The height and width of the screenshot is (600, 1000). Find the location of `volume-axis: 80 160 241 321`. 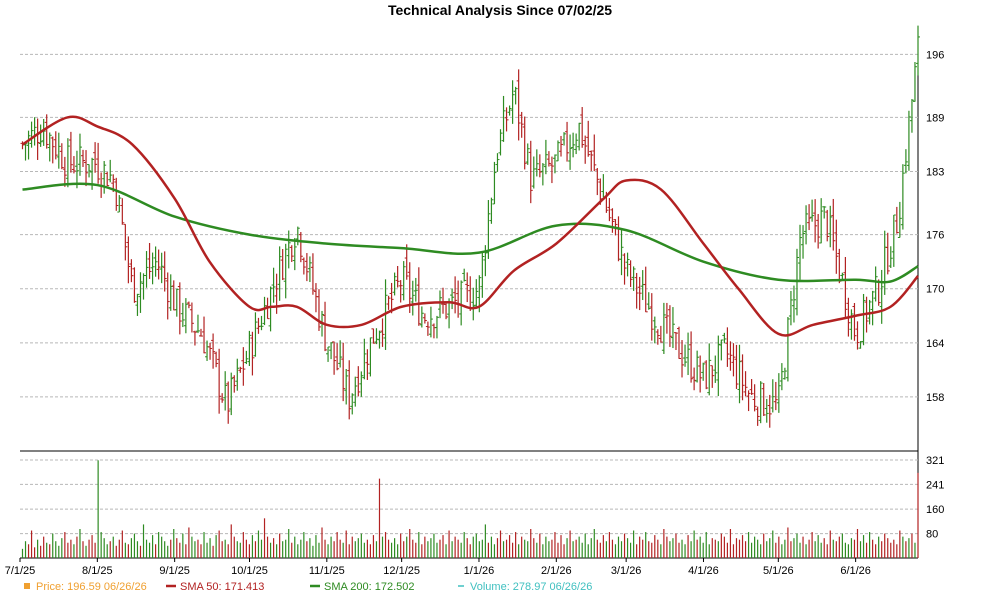

volume-axis: 80 160 241 321 is located at coordinates (935, 498).